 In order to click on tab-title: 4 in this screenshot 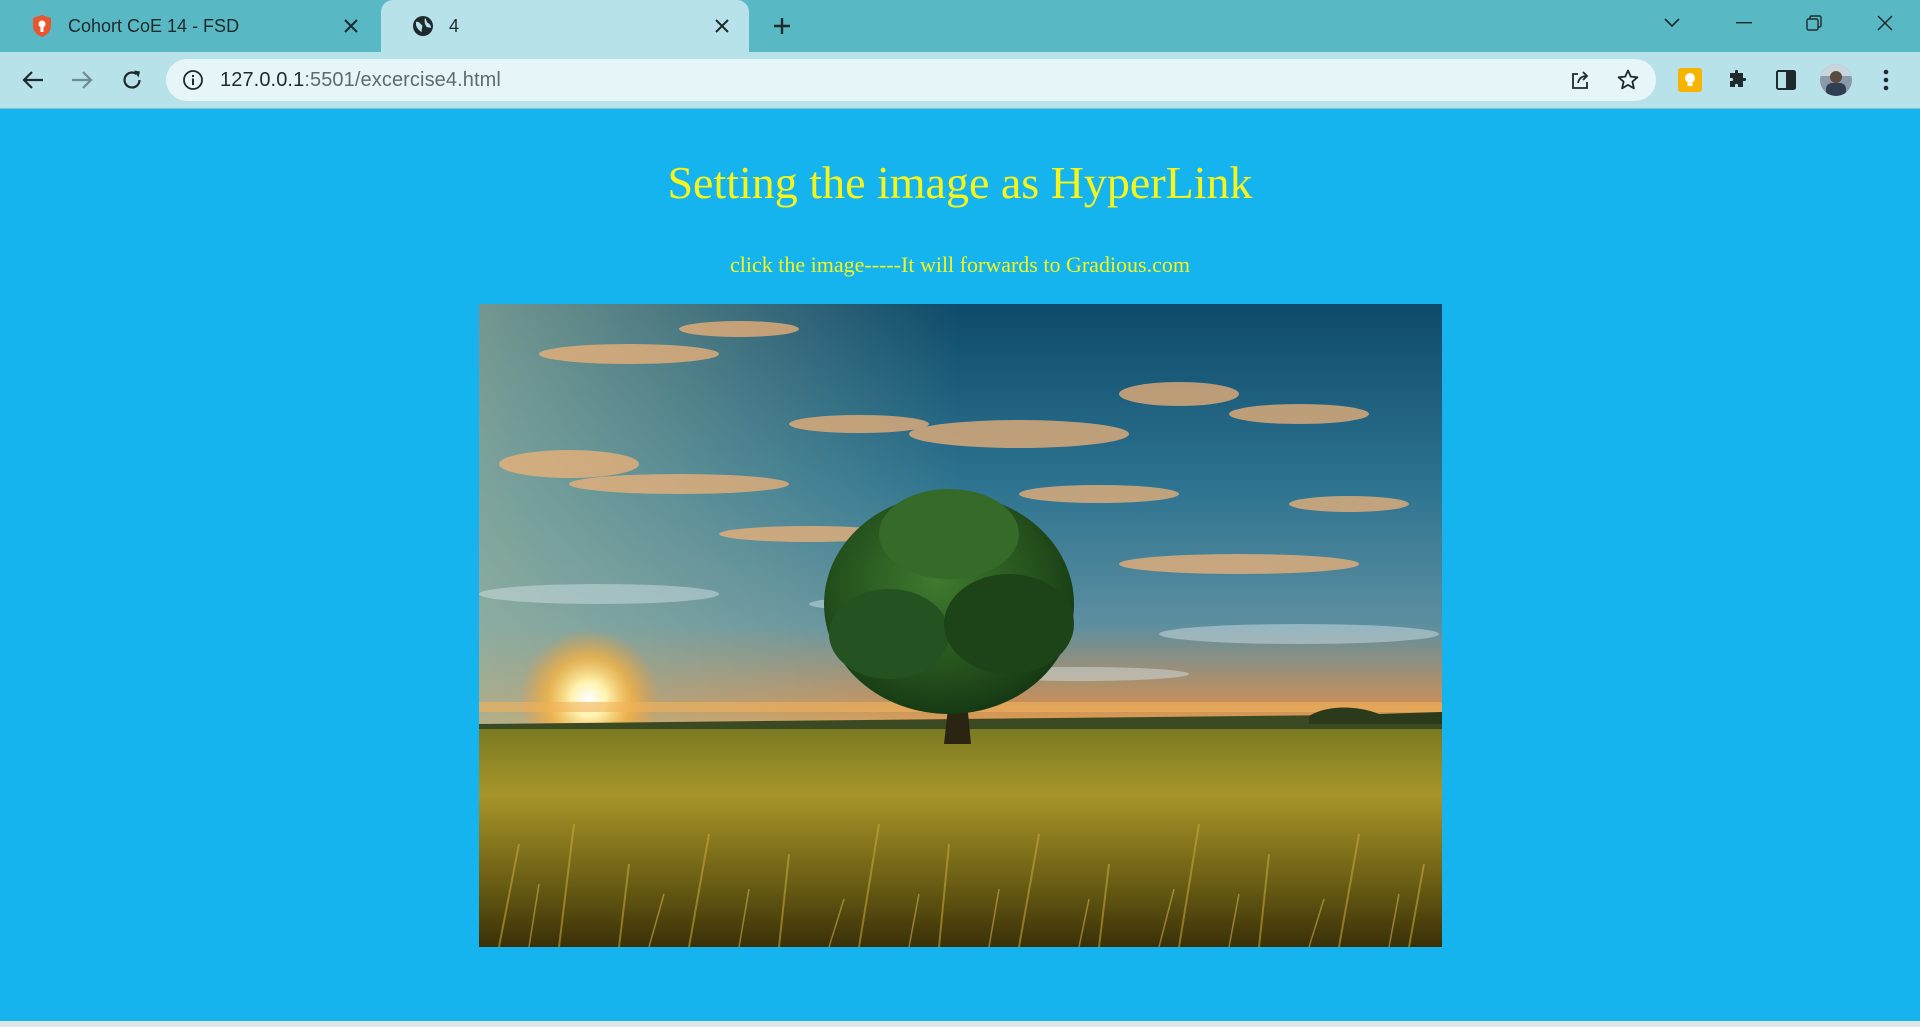, I will do `click(454, 25)`.